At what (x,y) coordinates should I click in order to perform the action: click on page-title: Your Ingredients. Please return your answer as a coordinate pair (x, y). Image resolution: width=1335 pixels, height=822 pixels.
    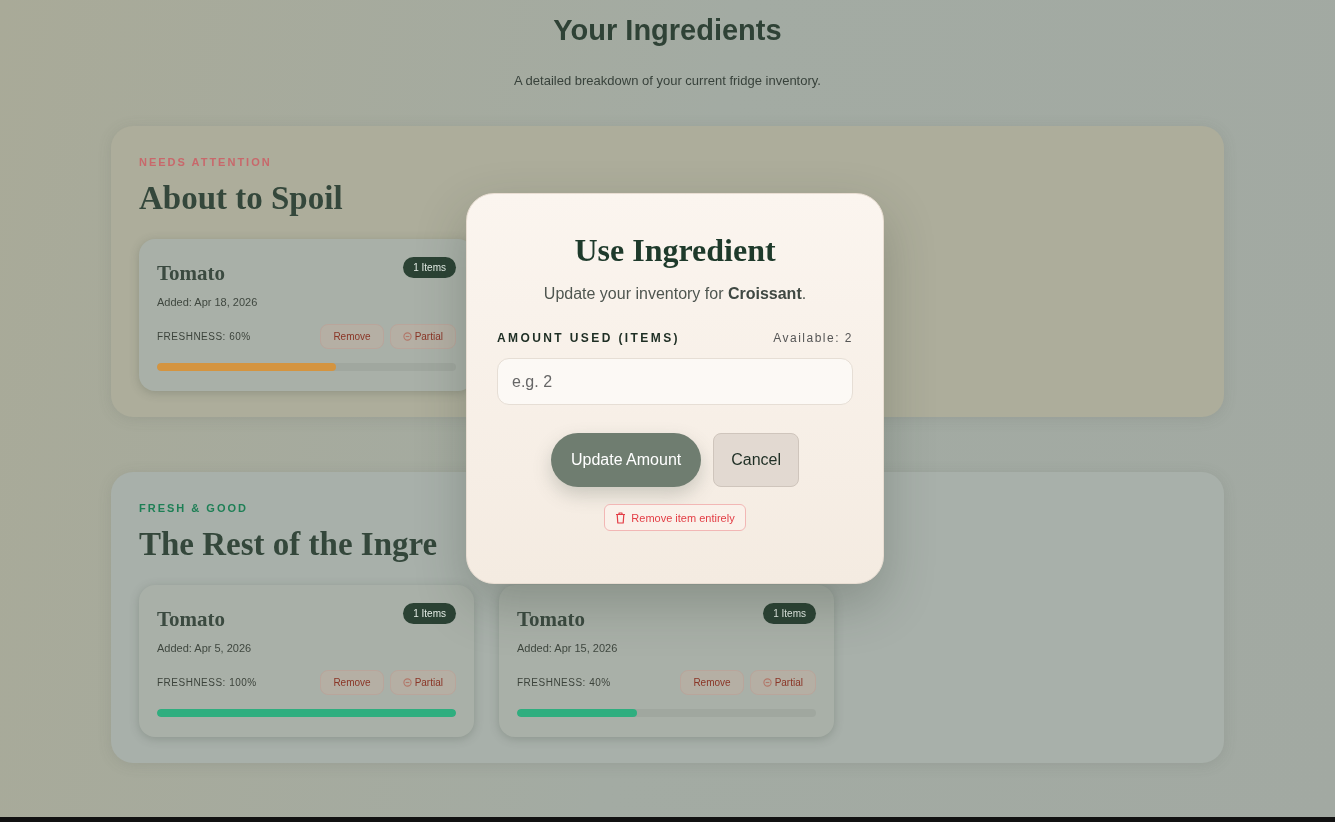
    Looking at the image, I should click on (667, 30).